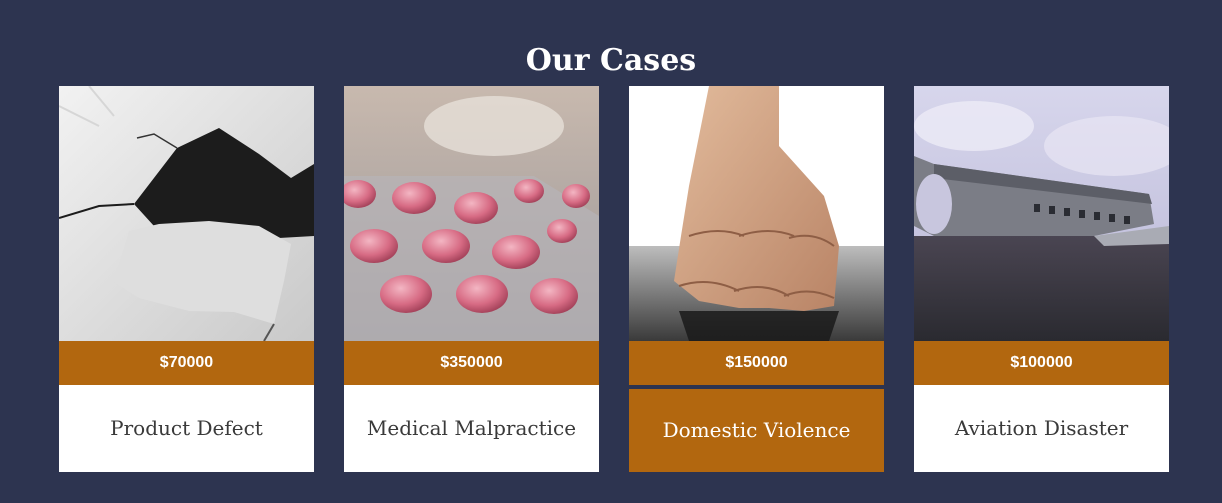 The width and height of the screenshot is (1222, 503). I want to click on case-title-link: Medical Malpractice, so click(471, 428).